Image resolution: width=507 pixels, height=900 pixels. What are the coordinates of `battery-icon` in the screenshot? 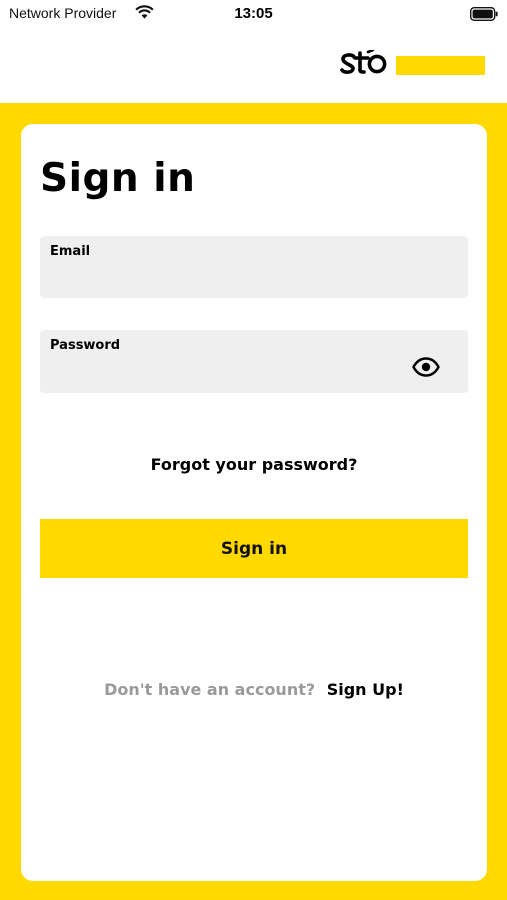 It's located at (484, 14).